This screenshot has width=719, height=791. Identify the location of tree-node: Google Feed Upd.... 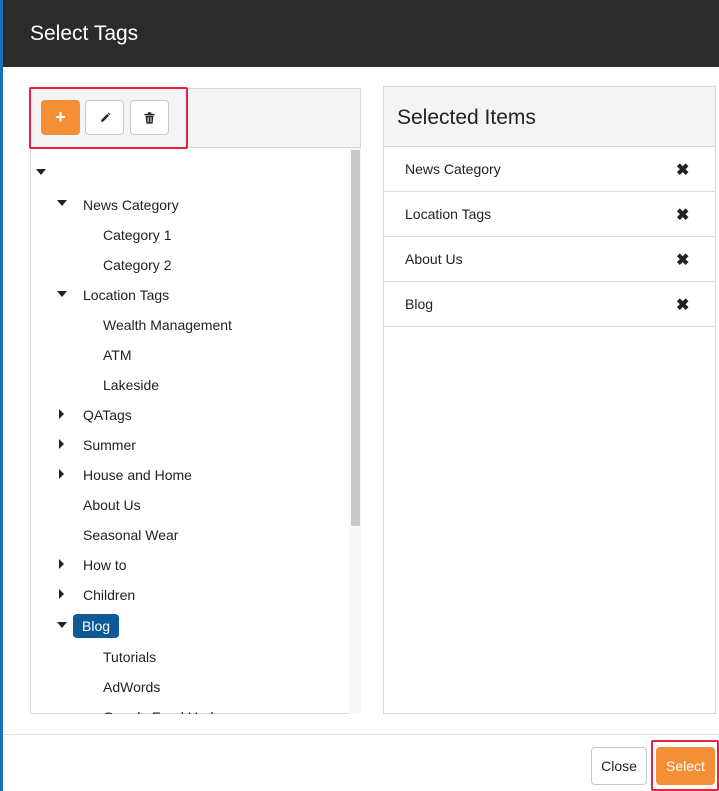
(164, 709).